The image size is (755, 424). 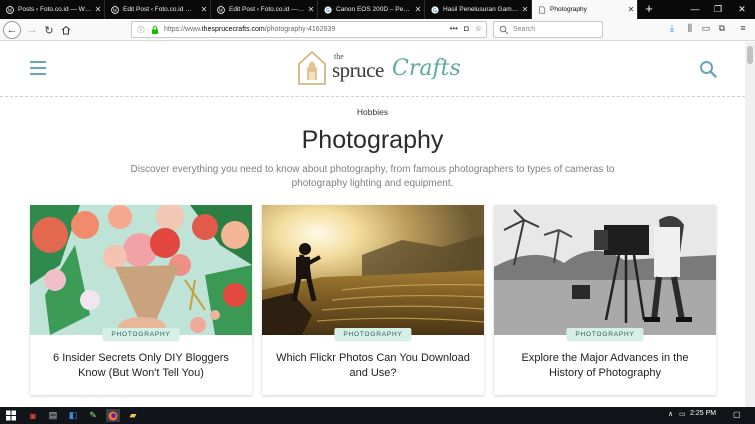 I want to click on tab-canon-search: G Canon EOS 200D – Penelusuran ✕, so click(x=371, y=9).